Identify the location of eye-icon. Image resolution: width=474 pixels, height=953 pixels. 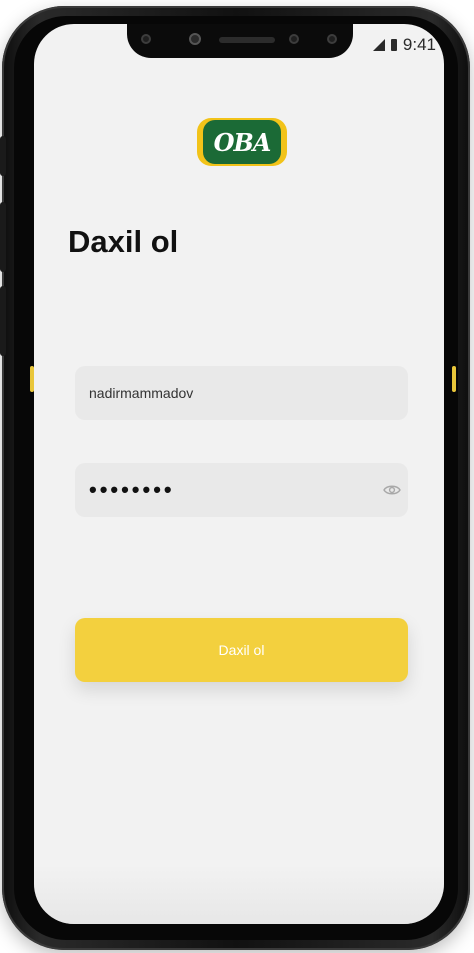
(392, 490).